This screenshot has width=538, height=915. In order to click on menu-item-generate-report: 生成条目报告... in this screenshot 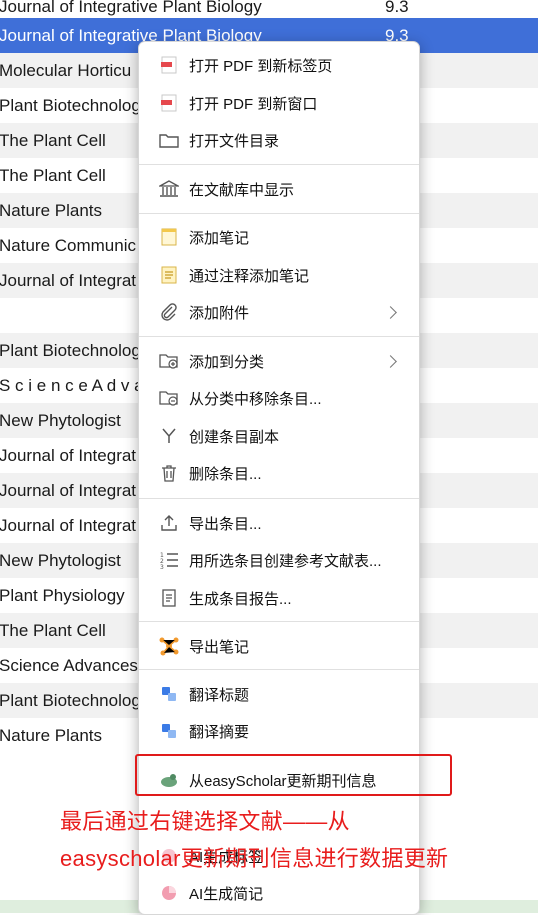, I will do `click(279, 598)`.